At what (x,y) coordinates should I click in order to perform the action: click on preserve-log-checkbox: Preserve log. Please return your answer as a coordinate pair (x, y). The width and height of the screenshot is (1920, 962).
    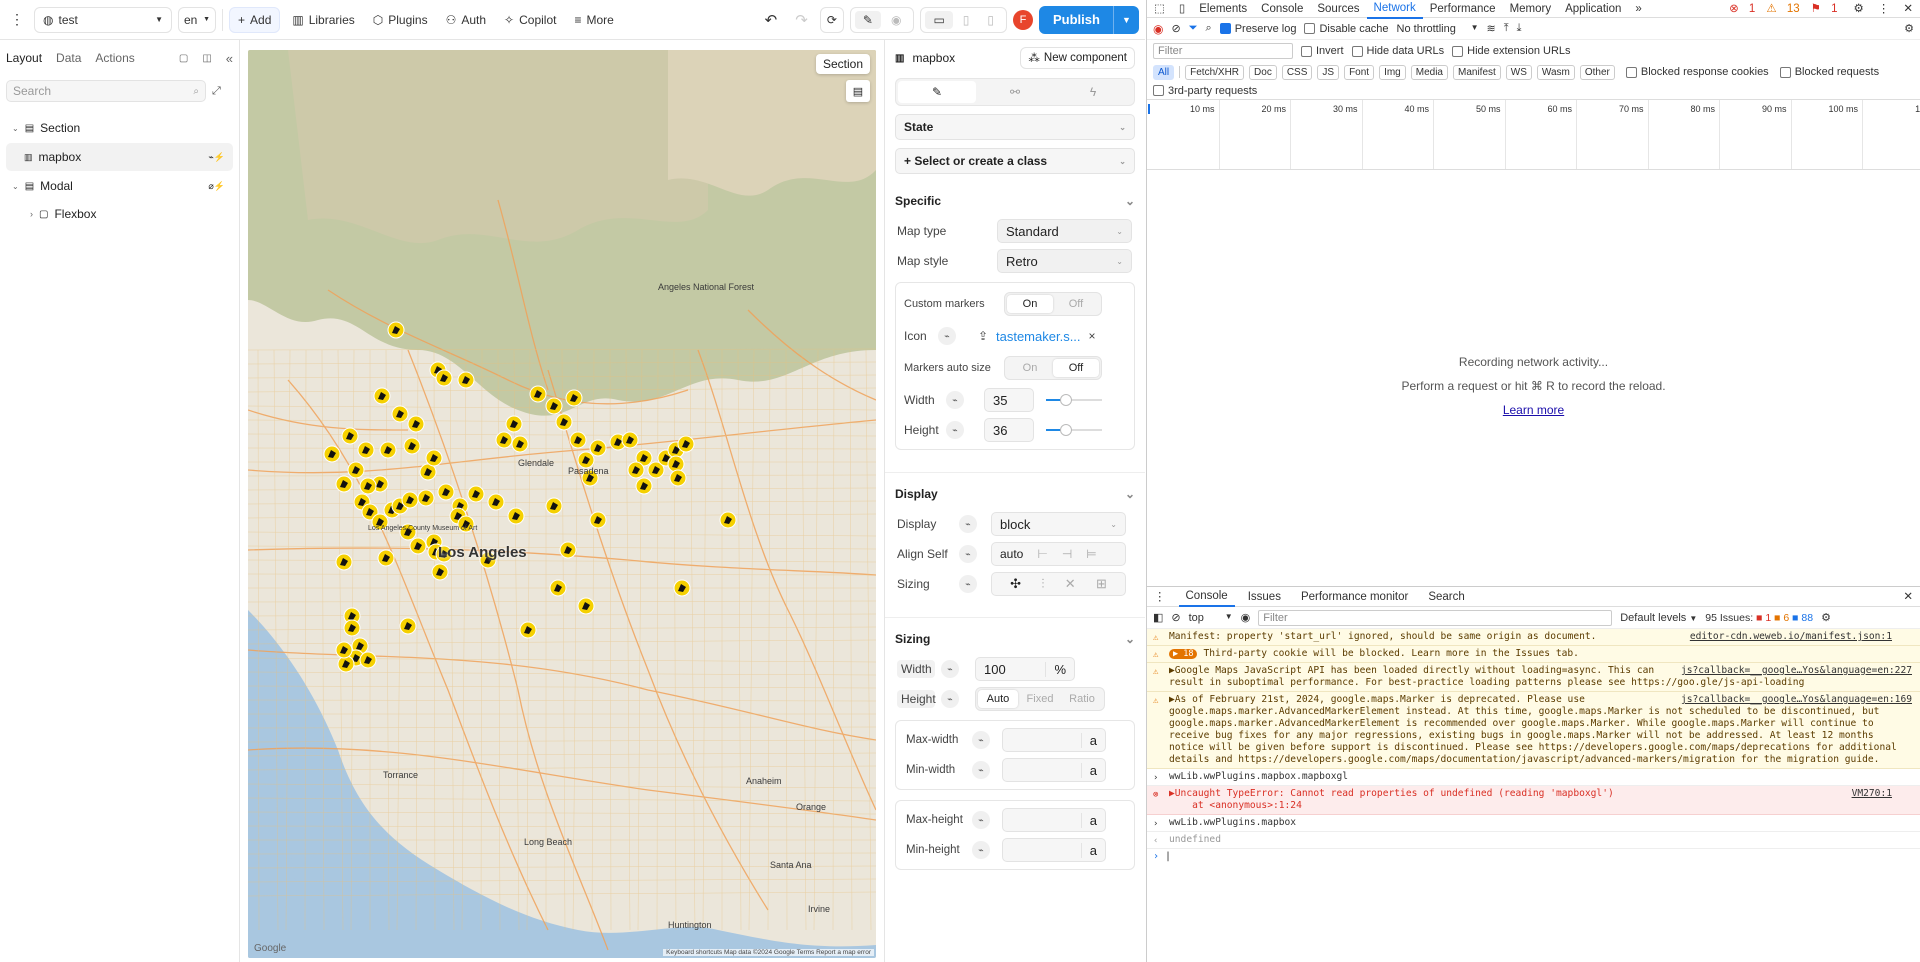
    Looking at the image, I should click on (1257, 29).